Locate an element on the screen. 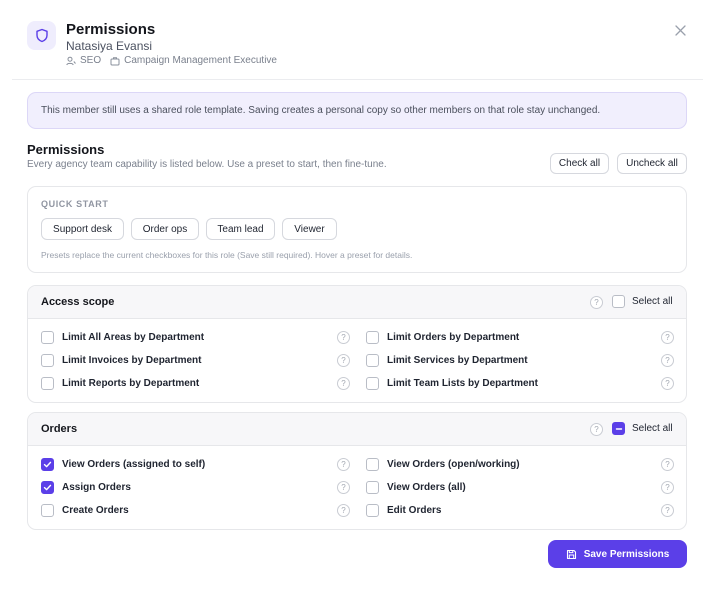  group-header: Orders ? Select all is located at coordinates (357, 429).